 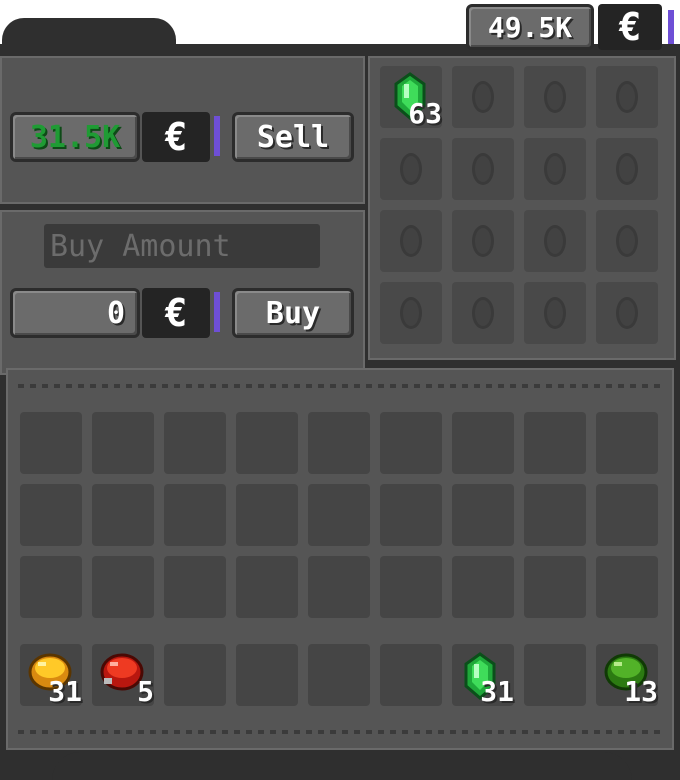 What do you see at coordinates (140, 246) in the screenshot?
I see `buy-amount-placeholder: Buy Amount` at bounding box center [140, 246].